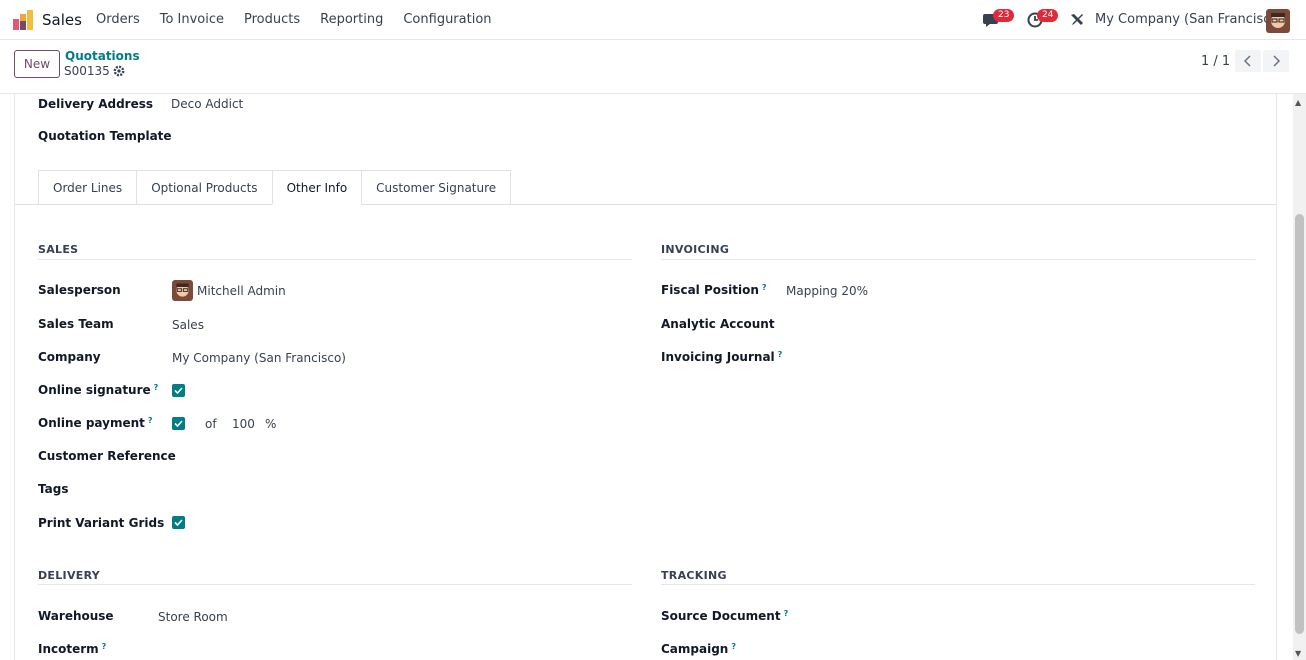  Describe the element at coordinates (188, 325) in the screenshot. I see `sales-team-value: Sales` at that location.